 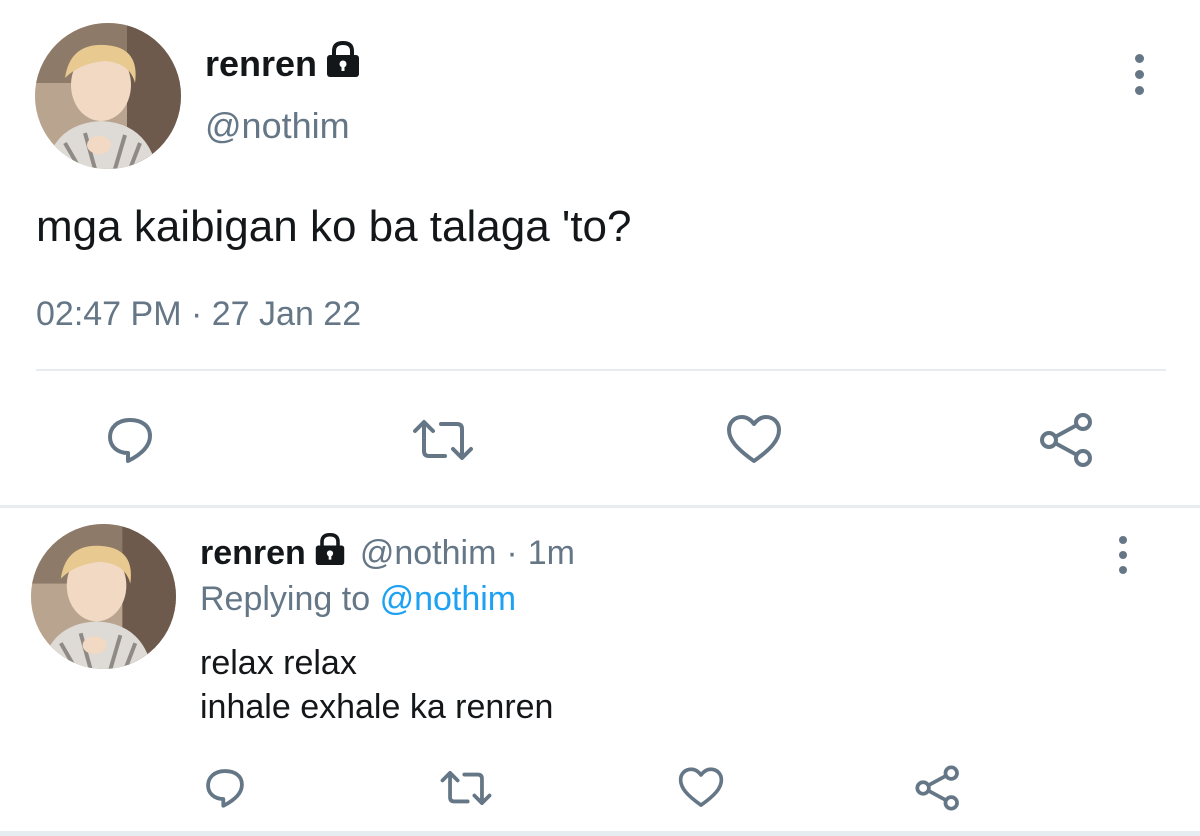 I want to click on main-tweet-text: mga kaibigan ko ba talaga 'to?, so click(x=334, y=226).